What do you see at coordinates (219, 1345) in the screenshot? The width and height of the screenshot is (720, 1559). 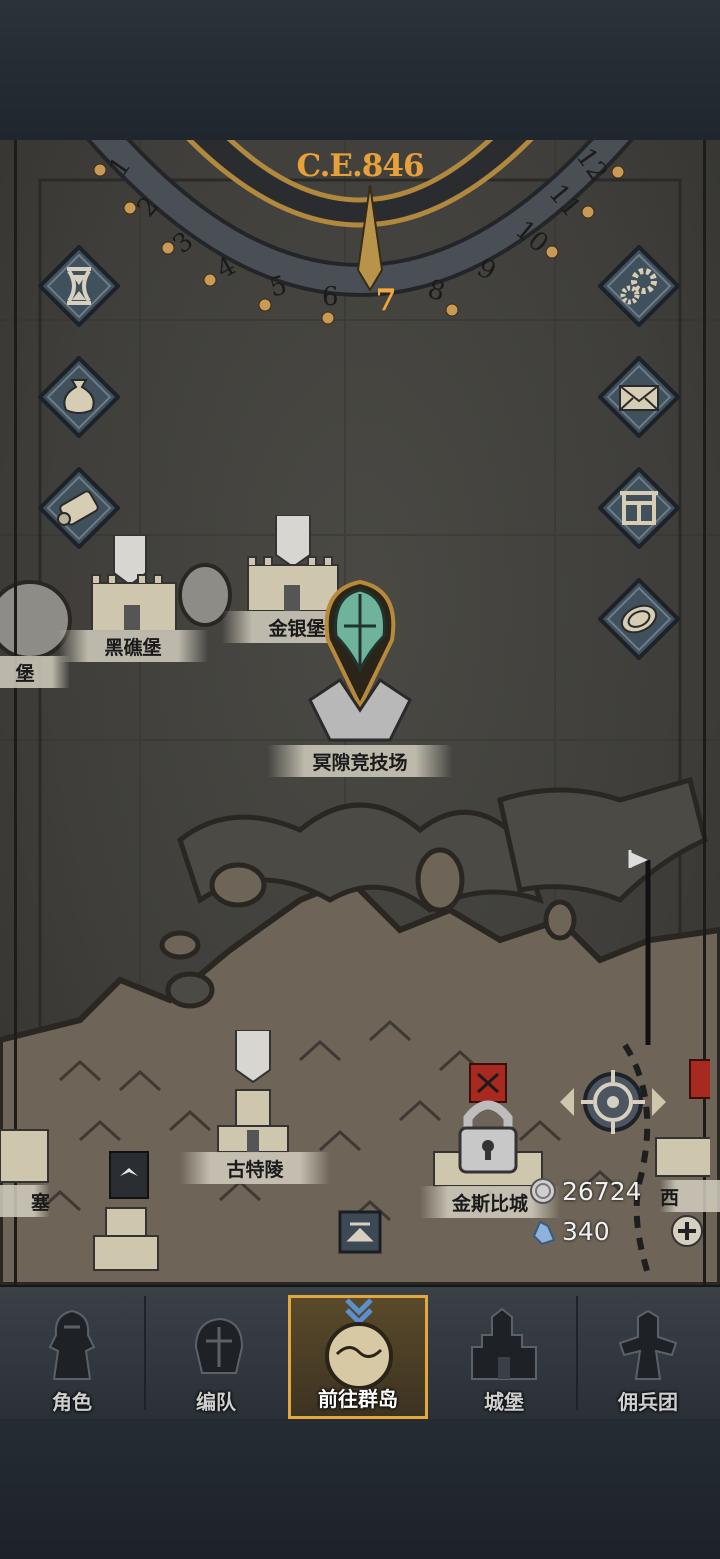 I see `helmet-group-icon` at bounding box center [219, 1345].